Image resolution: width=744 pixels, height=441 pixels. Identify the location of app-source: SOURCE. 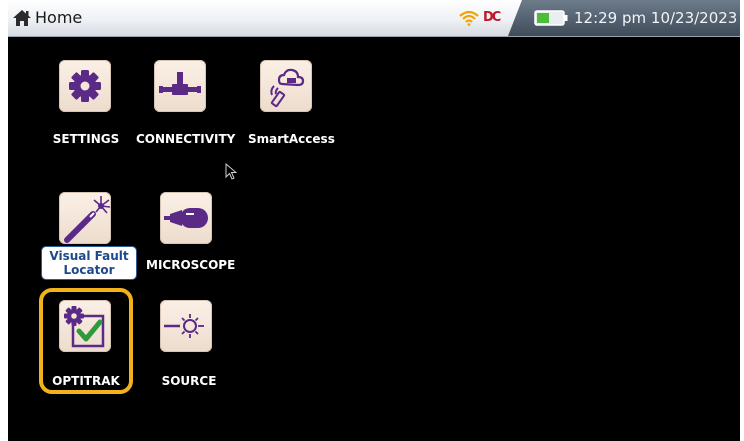
(189, 341).